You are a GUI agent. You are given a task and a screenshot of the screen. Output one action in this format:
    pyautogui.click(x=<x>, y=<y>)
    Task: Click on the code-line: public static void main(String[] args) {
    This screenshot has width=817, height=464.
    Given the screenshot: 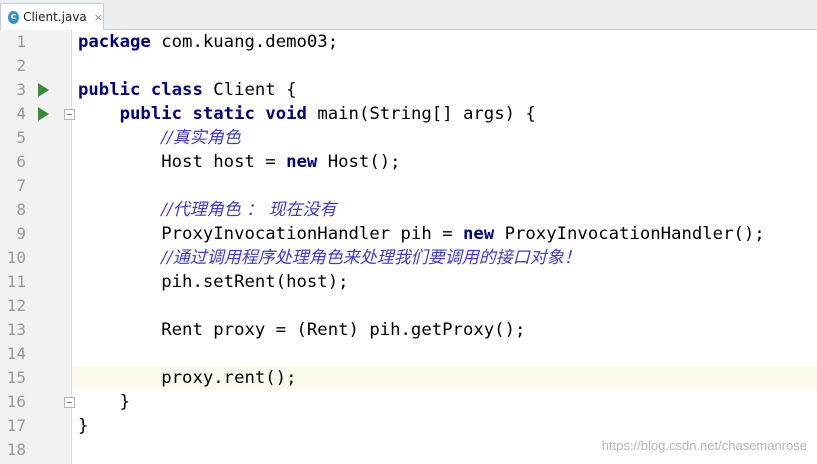 What is the action you would take?
    pyautogui.click(x=444, y=114)
    